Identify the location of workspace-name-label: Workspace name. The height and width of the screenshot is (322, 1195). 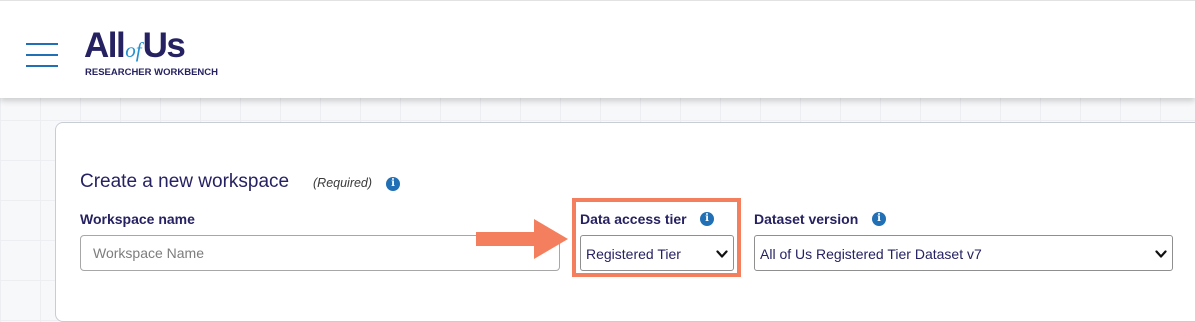
(137, 219).